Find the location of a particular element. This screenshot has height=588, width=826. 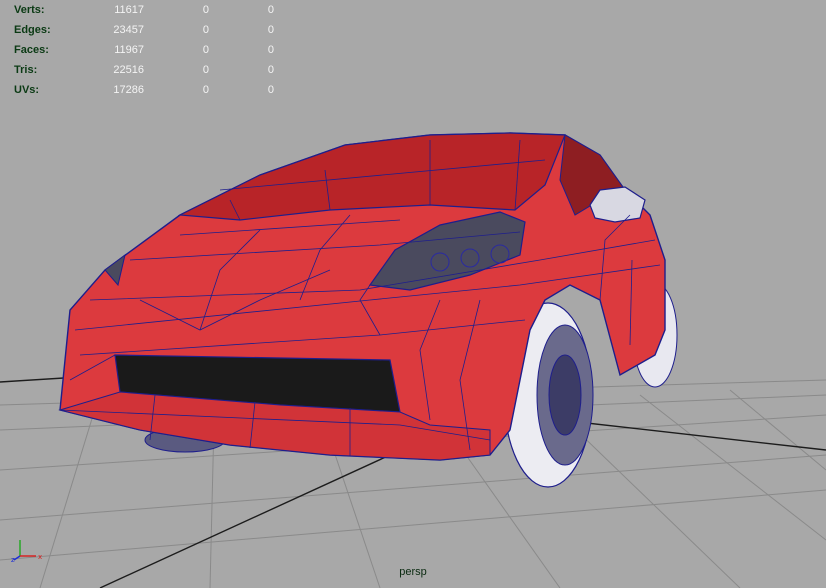

camera-name-label: persp is located at coordinates (413, 572).